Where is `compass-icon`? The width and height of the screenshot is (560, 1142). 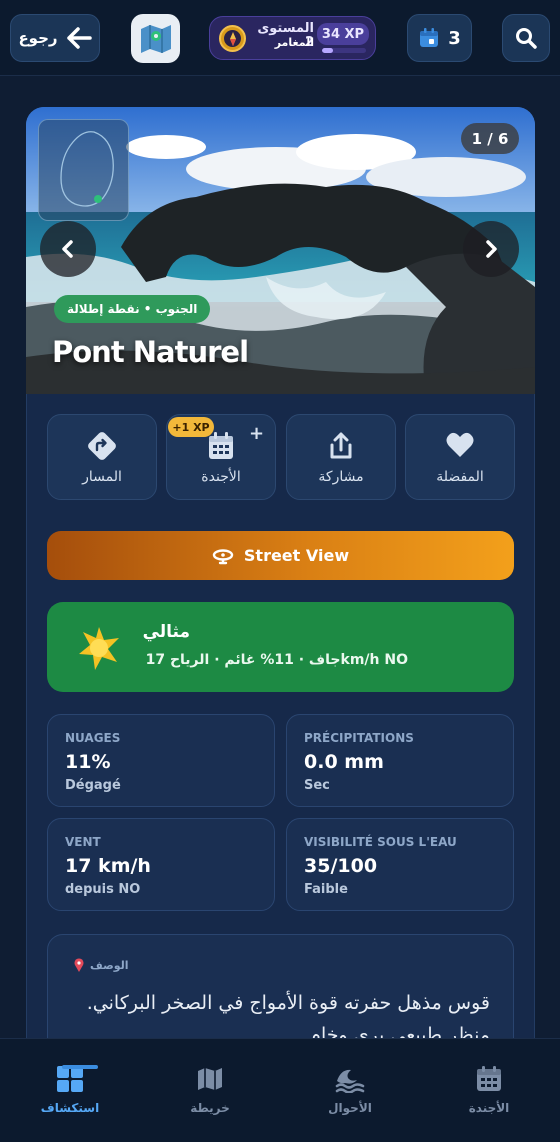
compass-icon is located at coordinates (232, 38).